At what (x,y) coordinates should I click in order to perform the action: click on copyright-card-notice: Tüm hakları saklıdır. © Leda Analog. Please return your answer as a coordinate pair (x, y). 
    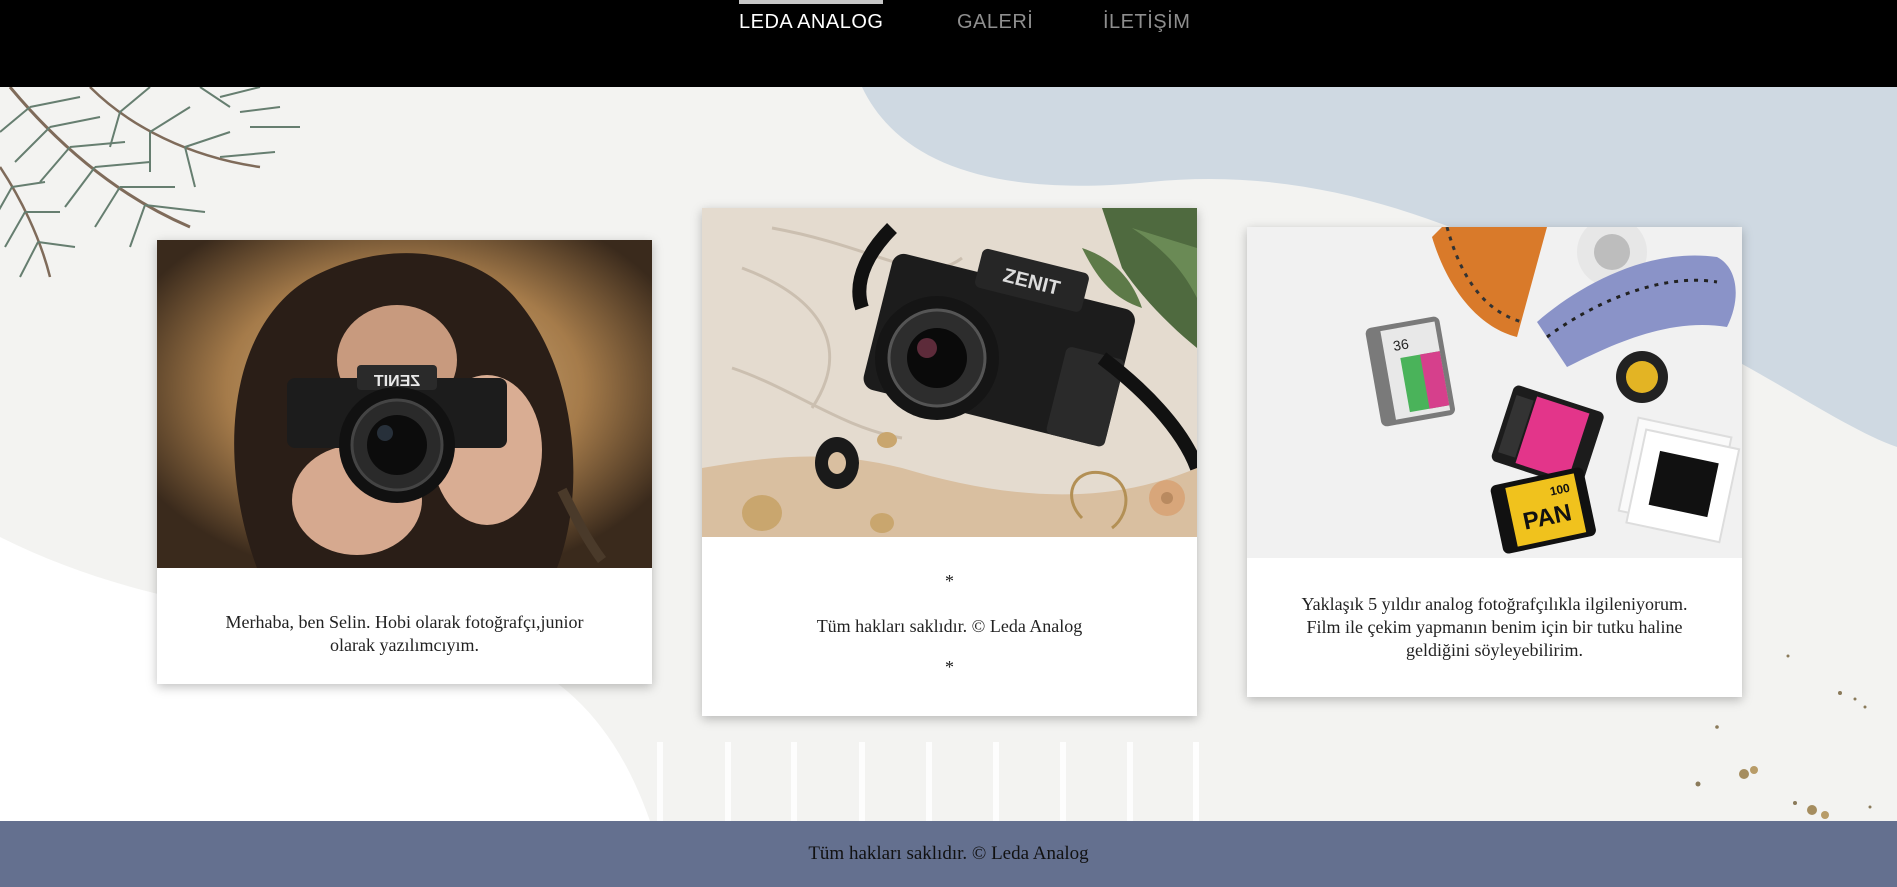
    Looking at the image, I should click on (949, 626).